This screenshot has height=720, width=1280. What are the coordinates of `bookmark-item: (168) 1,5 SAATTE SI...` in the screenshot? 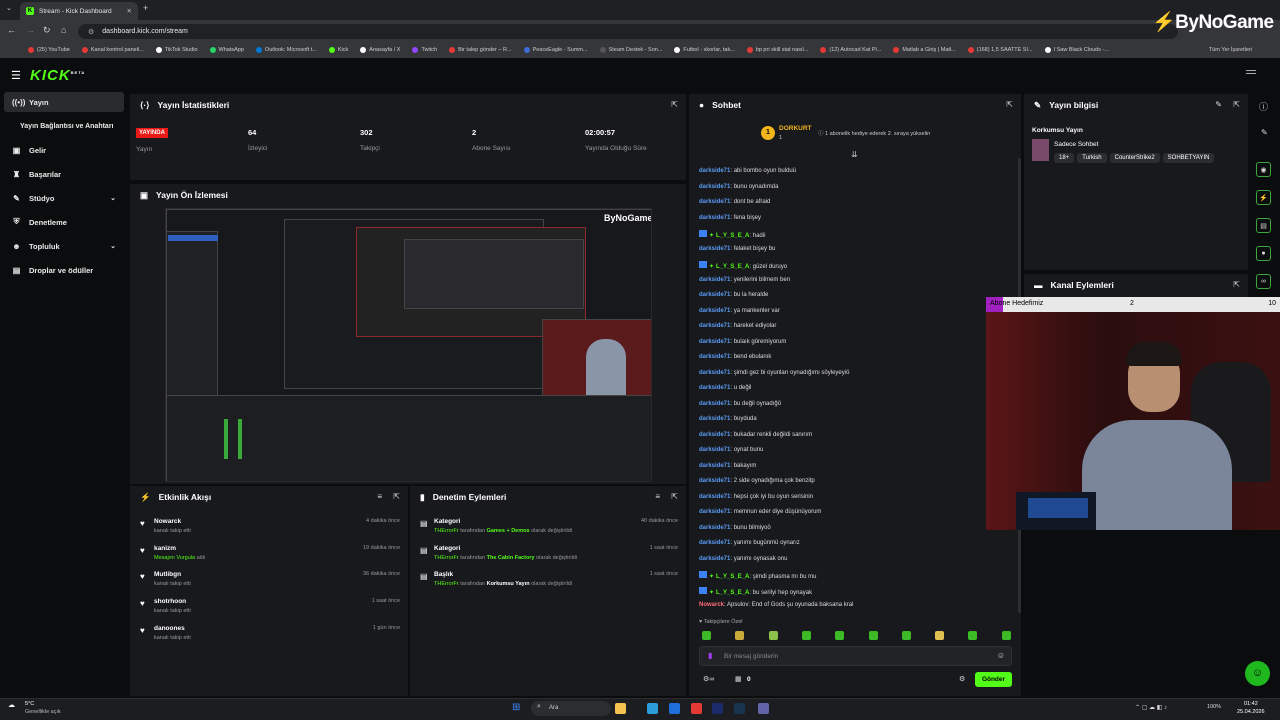 It's located at (1000, 50).